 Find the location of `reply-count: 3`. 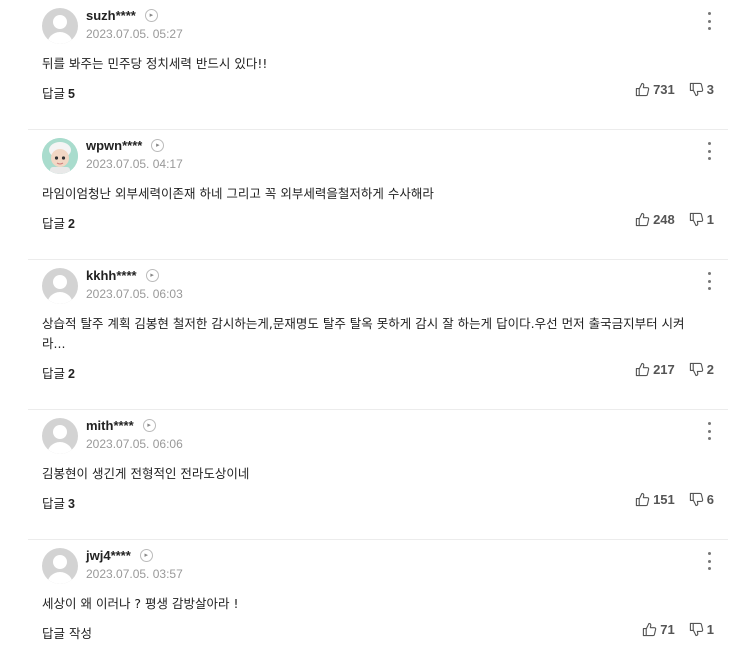

reply-count: 3 is located at coordinates (71, 504).